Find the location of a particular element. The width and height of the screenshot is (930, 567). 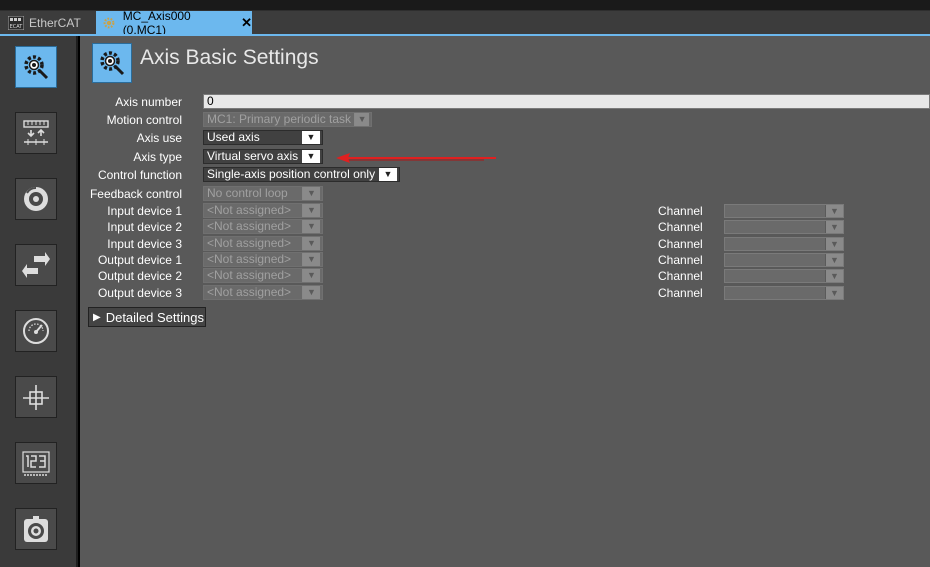

detailed-settings-label: Detailed Settings is located at coordinates (154, 317).